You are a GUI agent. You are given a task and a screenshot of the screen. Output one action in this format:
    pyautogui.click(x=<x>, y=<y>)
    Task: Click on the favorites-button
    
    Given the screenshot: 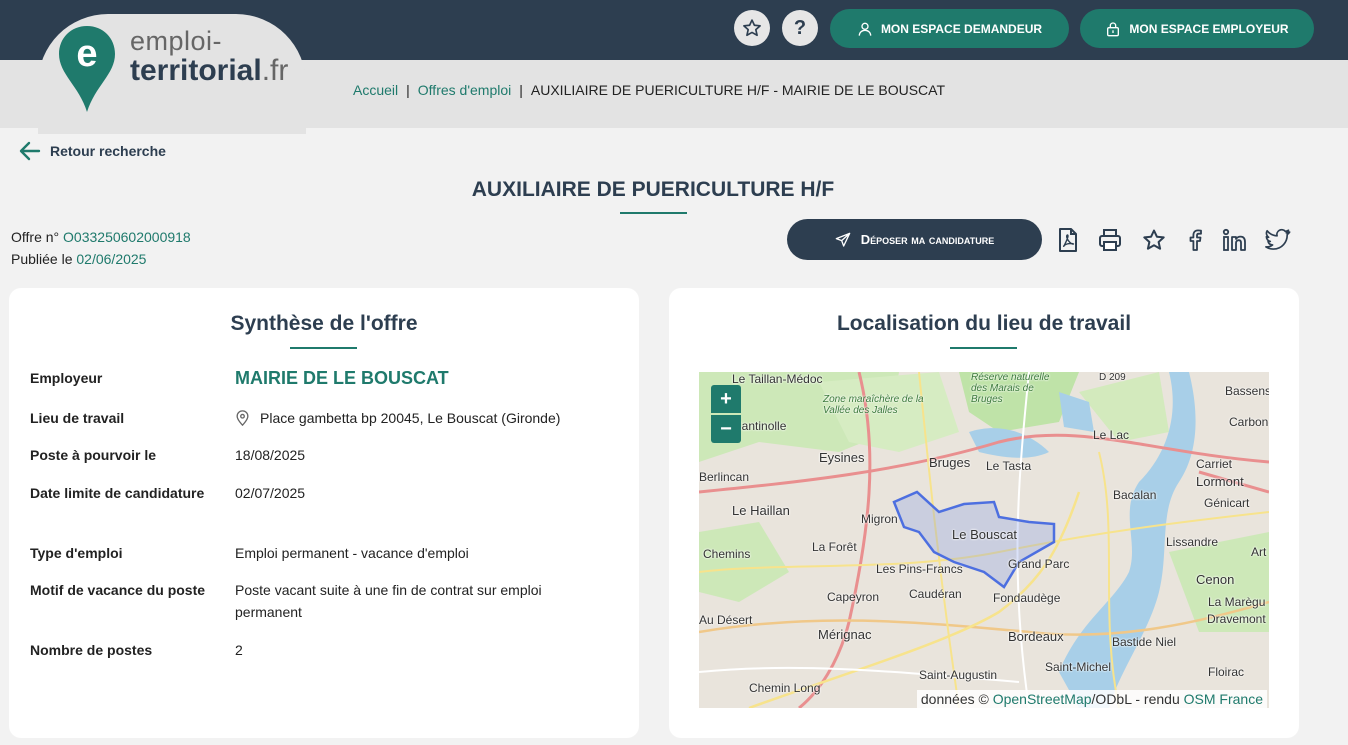 What is the action you would take?
    pyautogui.click(x=752, y=28)
    